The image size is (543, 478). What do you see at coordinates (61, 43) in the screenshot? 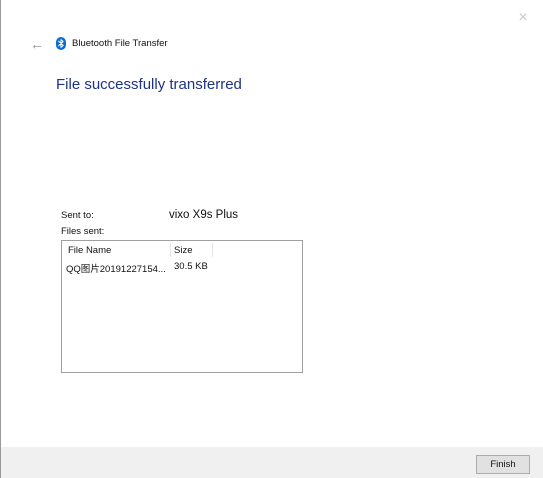
I see `bluetooth-icon` at bounding box center [61, 43].